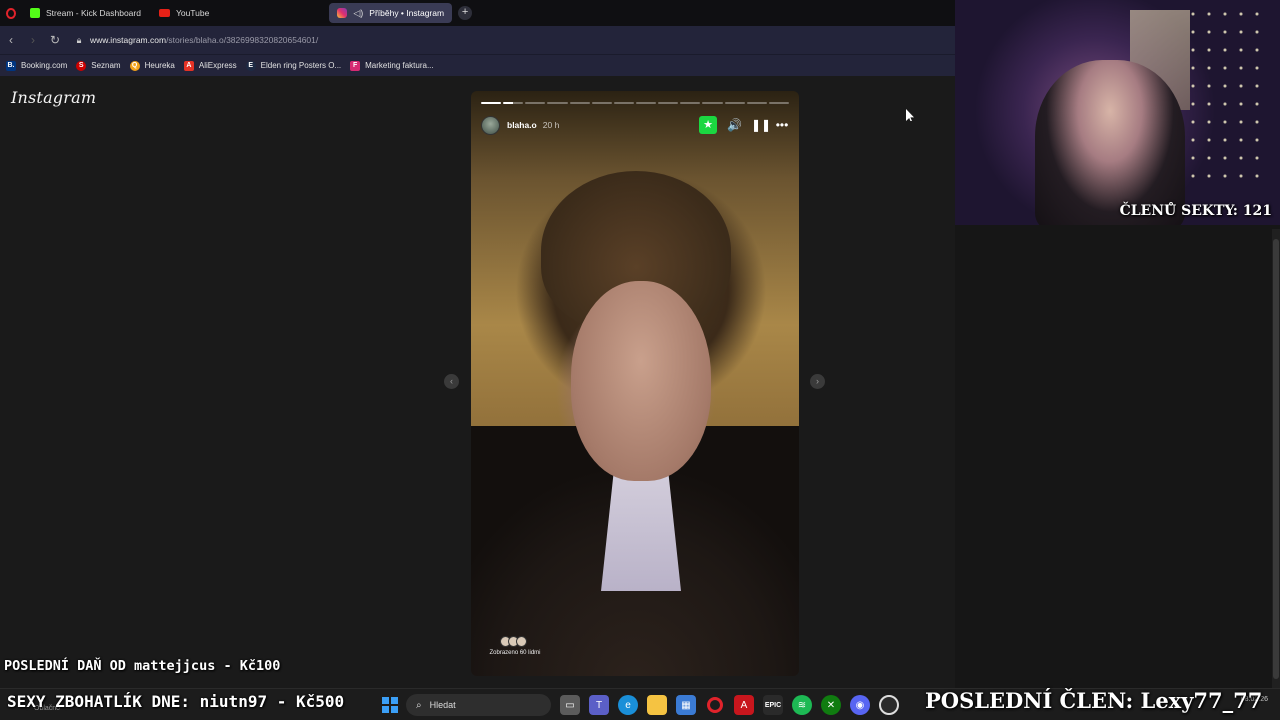 This screenshot has width=1280, height=720. Describe the element at coordinates (250, 65) in the screenshot. I see `elden-ring-icon: E` at that location.